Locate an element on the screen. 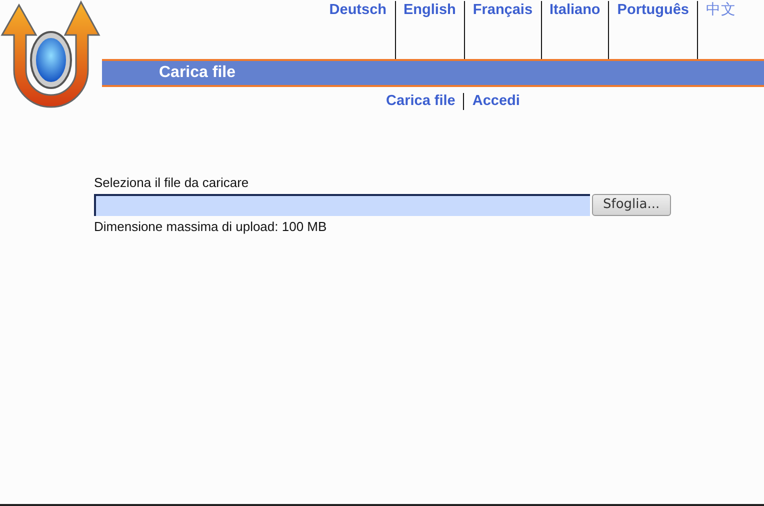 The height and width of the screenshot is (506, 764). field-label: Seleziona il file da caricare is located at coordinates (171, 183).